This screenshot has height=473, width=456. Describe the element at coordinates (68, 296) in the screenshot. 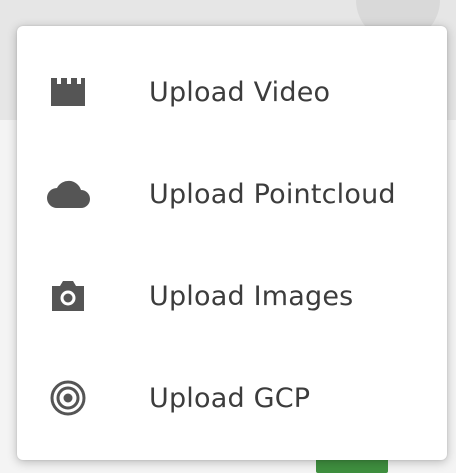

I see `camera-icon` at that location.